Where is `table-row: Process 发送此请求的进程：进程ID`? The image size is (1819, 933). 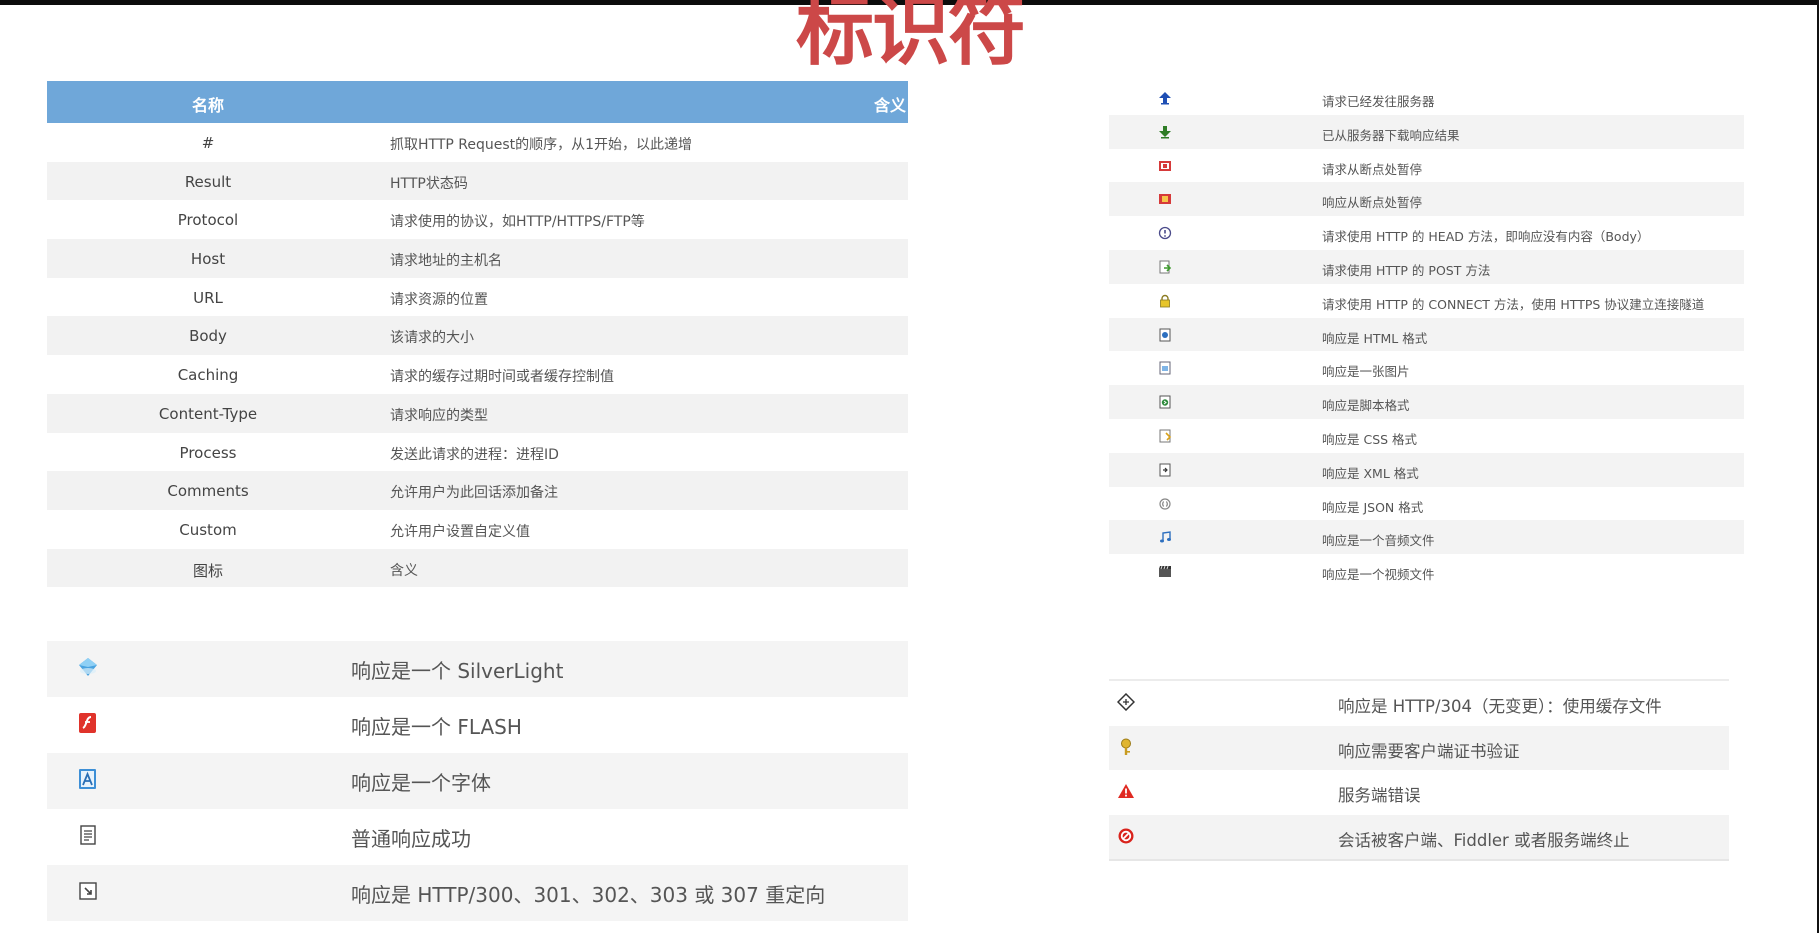
table-row: Process 发送此请求的进程：进程ID is located at coordinates (477, 452).